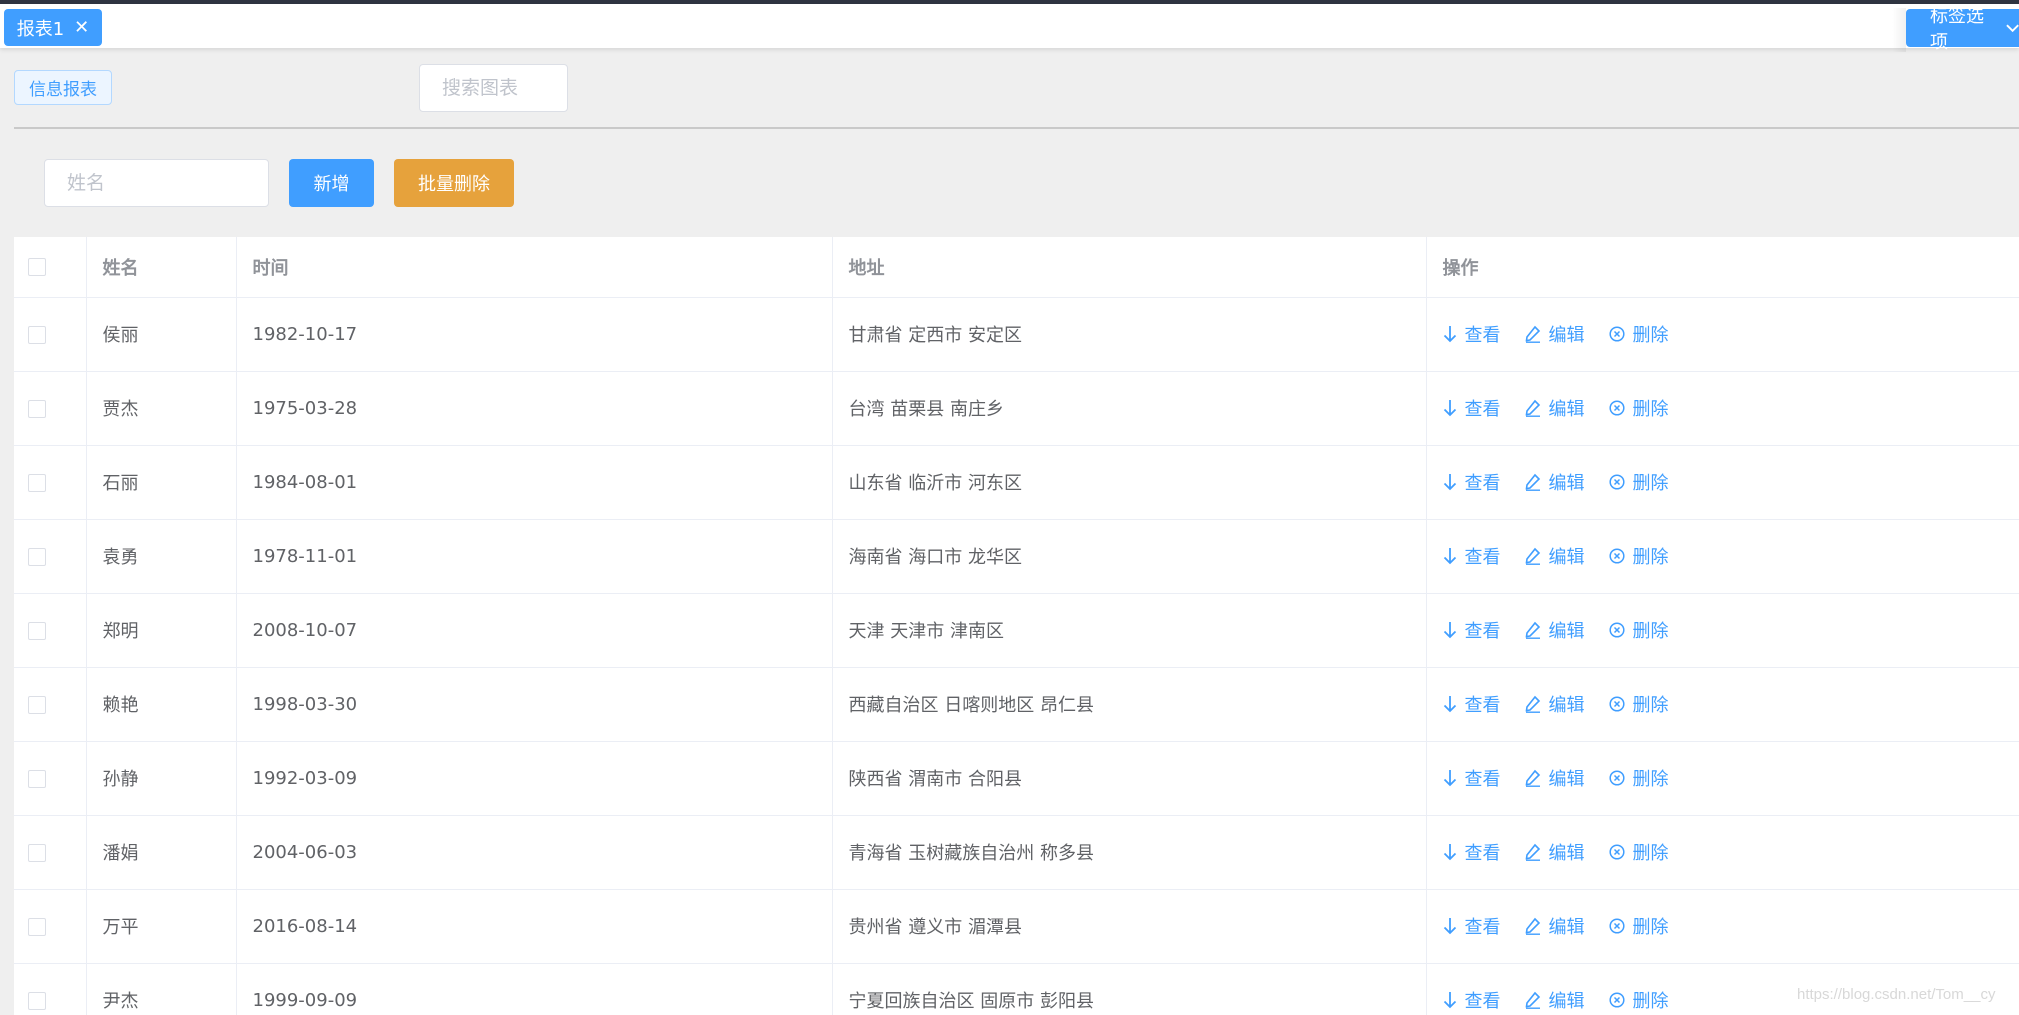 The width and height of the screenshot is (2019, 1015). What do you see at coordinates (81, 27) in the screenshot?
I see `close-icon: ✕` at bounding box center [81, 27].